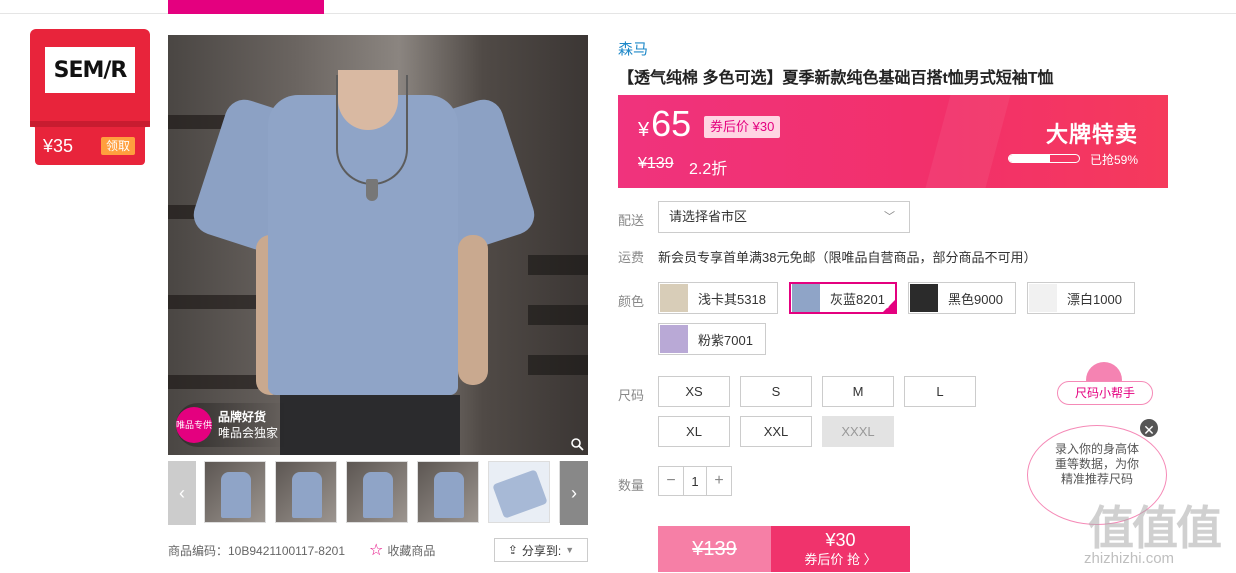 This screenshot has width=1236, height=573. I want to click on necklace-pendant, so click(372, 190).